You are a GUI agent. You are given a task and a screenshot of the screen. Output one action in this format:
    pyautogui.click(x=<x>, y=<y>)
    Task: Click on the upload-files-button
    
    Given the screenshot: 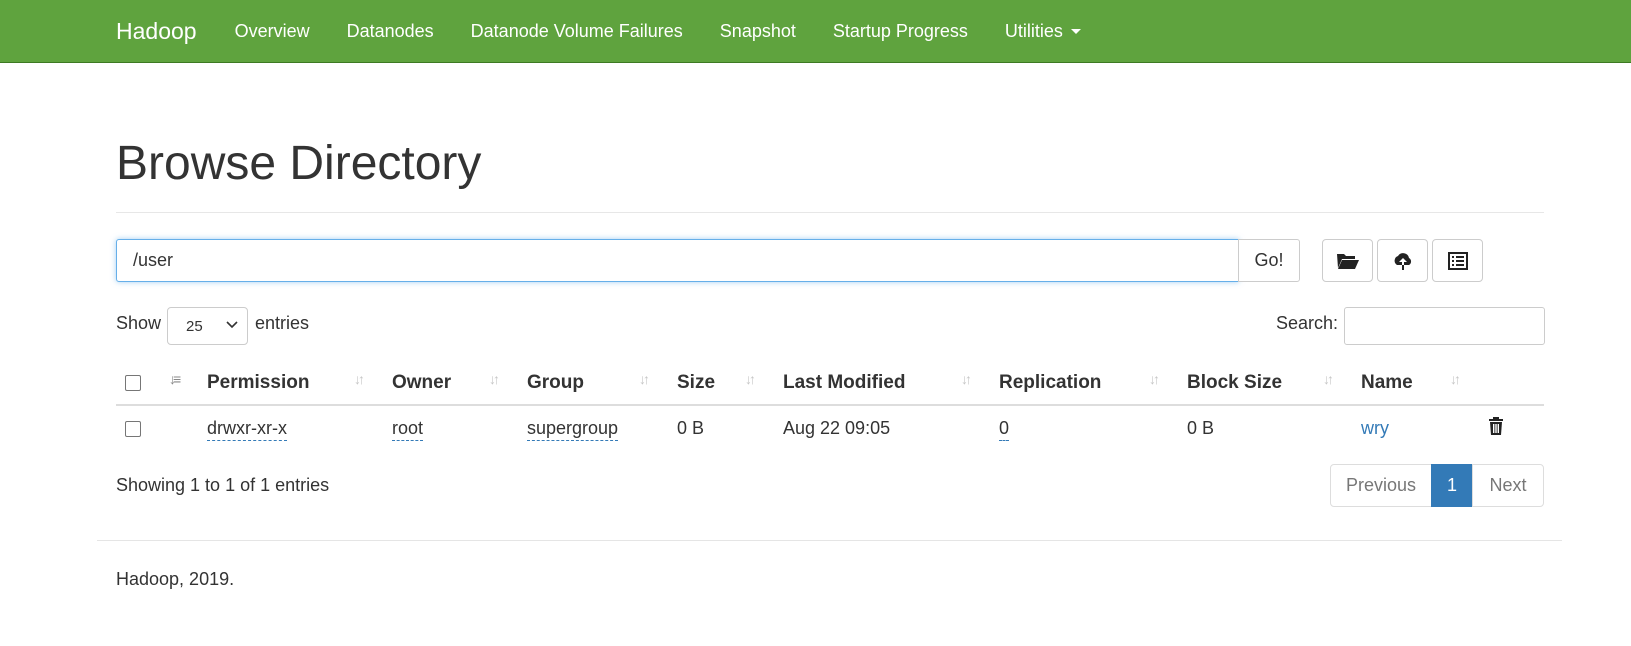 What is the action you would take?
    pyautogui.click(x=1402, y=260)
    